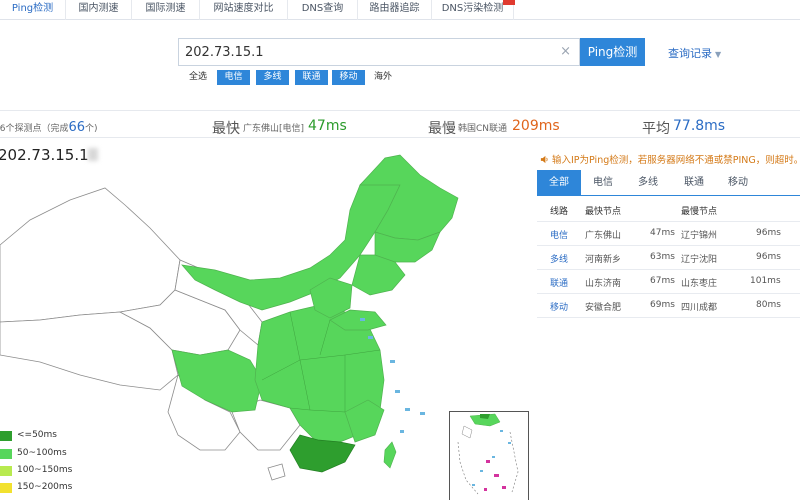  What do you see at coordinates (699, 126) in the screenshot?
I see `average-value: 77.8ms` at bounding box center [699, 126].